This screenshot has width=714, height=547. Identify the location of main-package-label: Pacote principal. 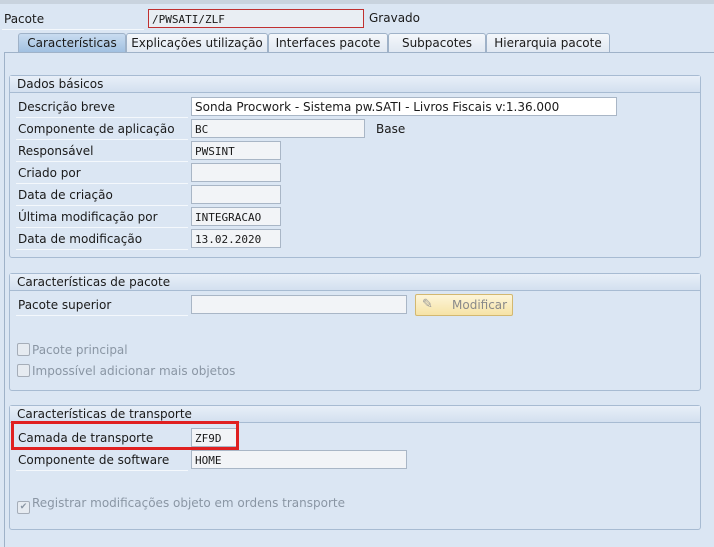
(80, 350).